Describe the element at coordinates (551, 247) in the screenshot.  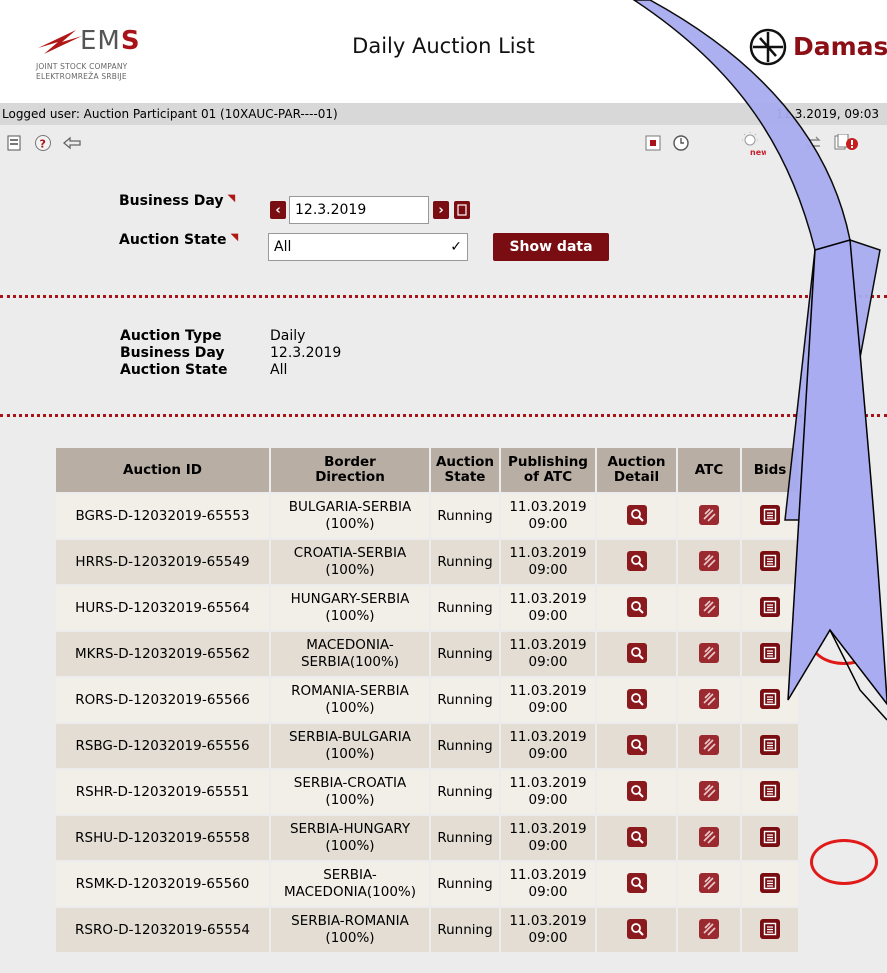
I see `show-data-button: Show data` at that location.